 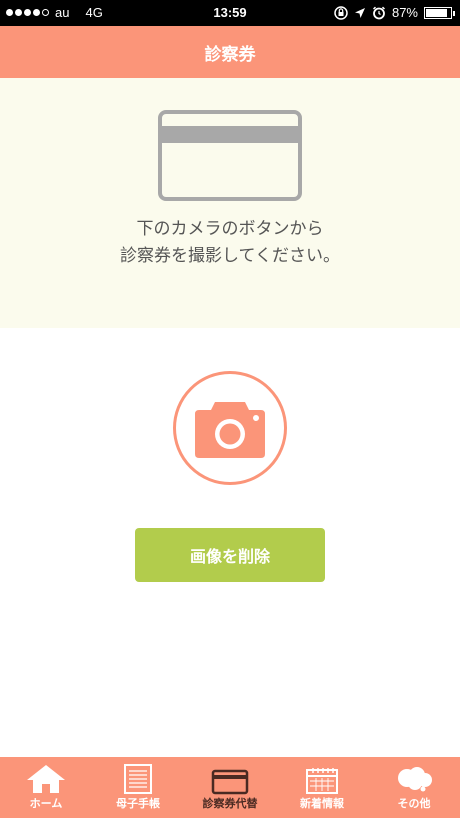 What do you see at coordinates (46, 779) in the screenshot?
I see `home-icon` at bounding box center [46, 779].